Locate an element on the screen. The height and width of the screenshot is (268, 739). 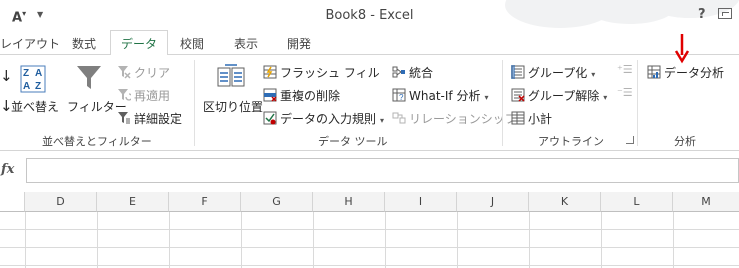
ribbon-tabs: レイアウト 数式 データ 校閲 表示 開発 is located at coordinates (369, 42).